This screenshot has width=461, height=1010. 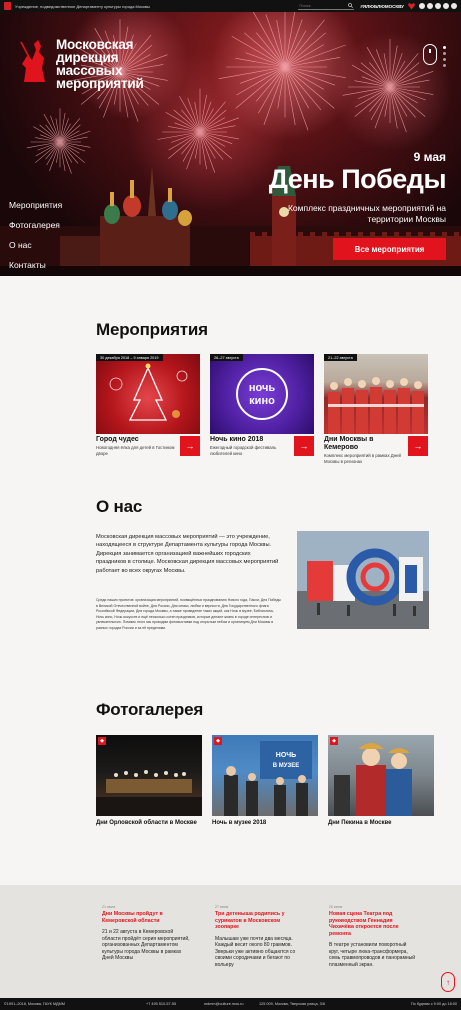 What do you see at coordinates (100, 64) in the screenshot?
I see `logo-text: Московская дирекция массовых мероприятий` at bounding box center [100, 64].